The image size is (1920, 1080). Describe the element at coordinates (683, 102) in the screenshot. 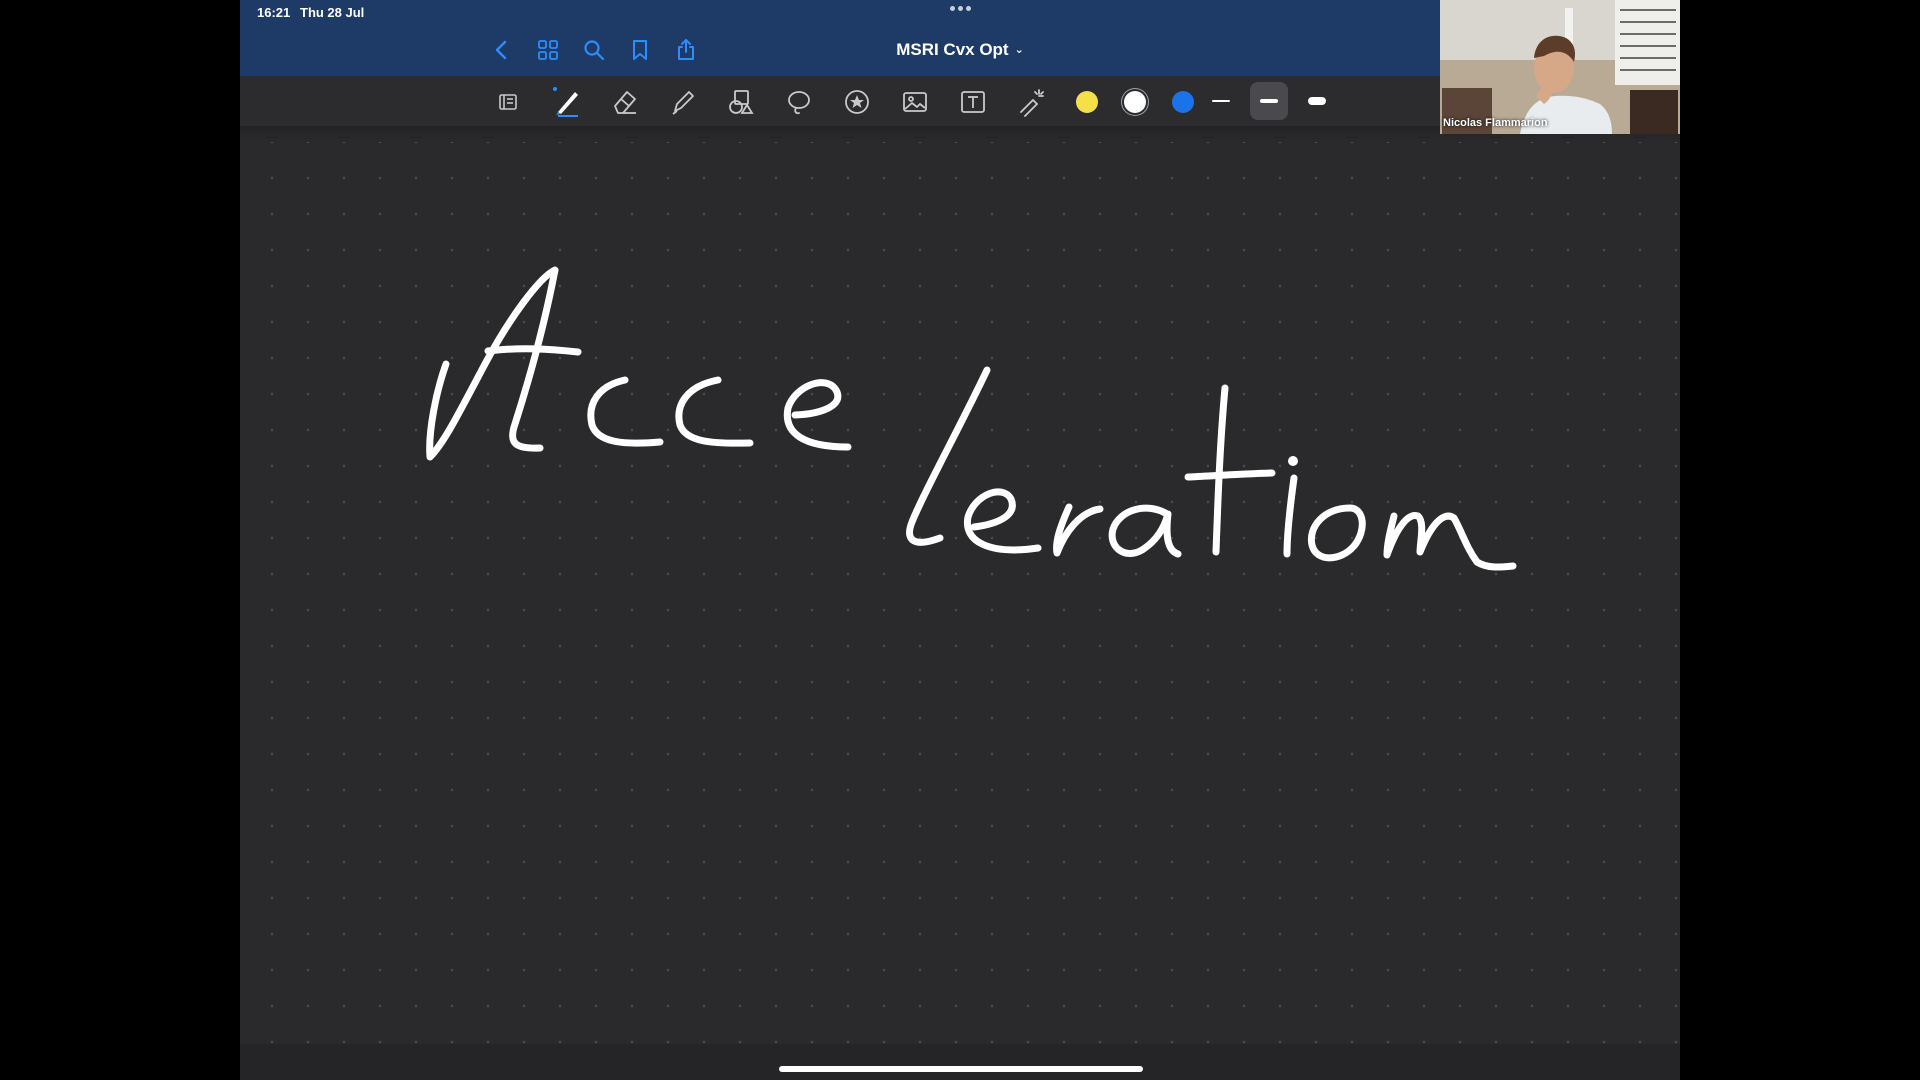

I see `highlighter-icon` at that location.